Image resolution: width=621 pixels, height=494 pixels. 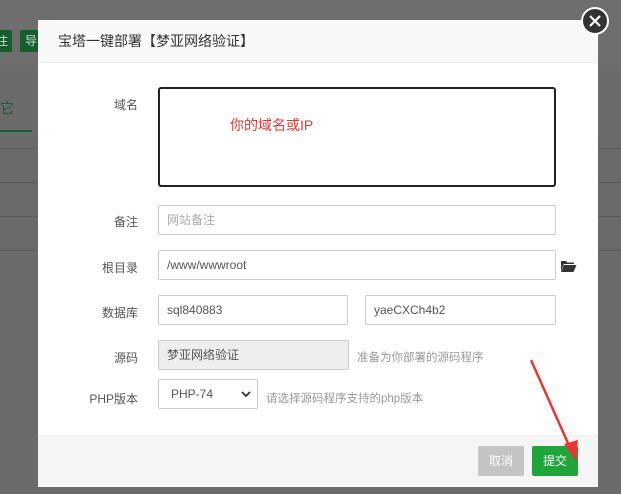 I want to click on domain-textarea: 你的域名或IP, so click(x=357, y=137).